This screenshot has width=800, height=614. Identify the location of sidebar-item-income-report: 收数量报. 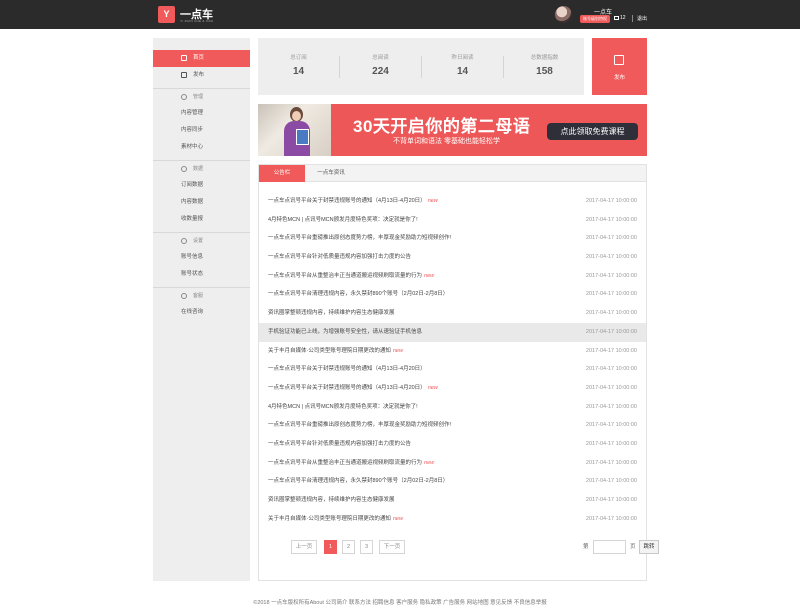
(201, 219).